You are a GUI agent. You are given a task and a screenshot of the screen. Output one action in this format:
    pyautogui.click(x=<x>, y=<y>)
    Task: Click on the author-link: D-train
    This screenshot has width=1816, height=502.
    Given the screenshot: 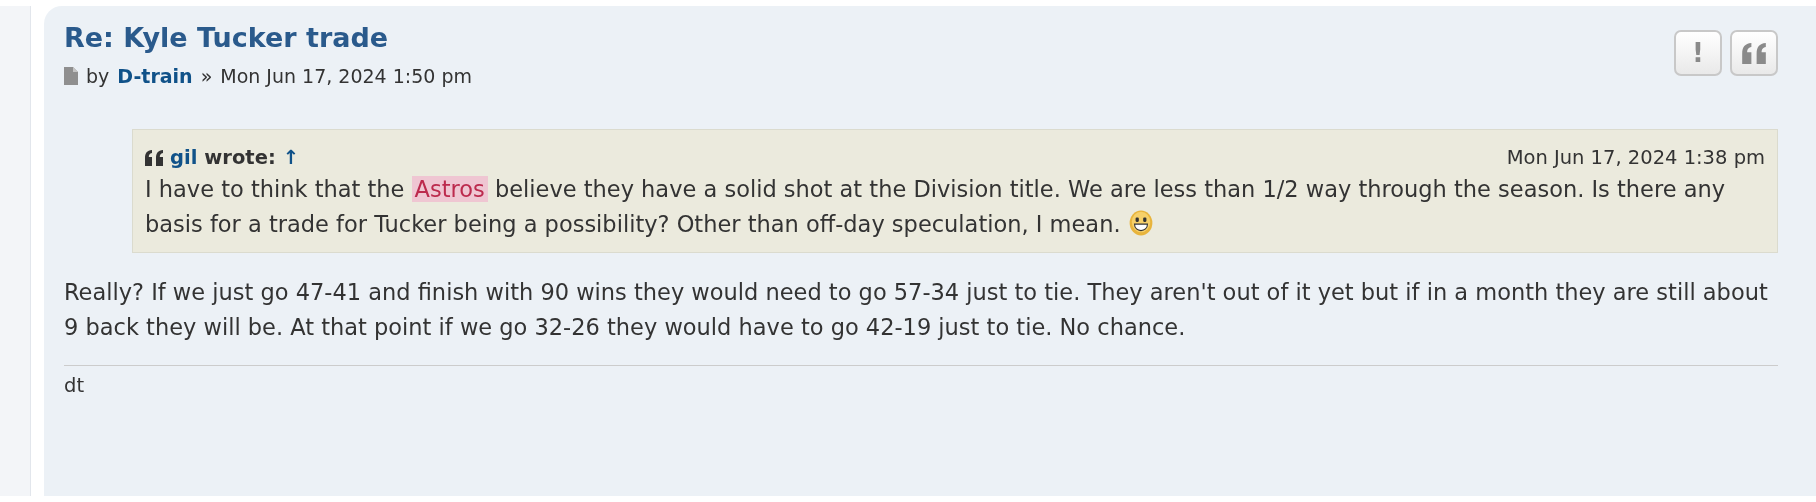 What is the action you would take?
    pyautogui.click(x=155, y=76)
    